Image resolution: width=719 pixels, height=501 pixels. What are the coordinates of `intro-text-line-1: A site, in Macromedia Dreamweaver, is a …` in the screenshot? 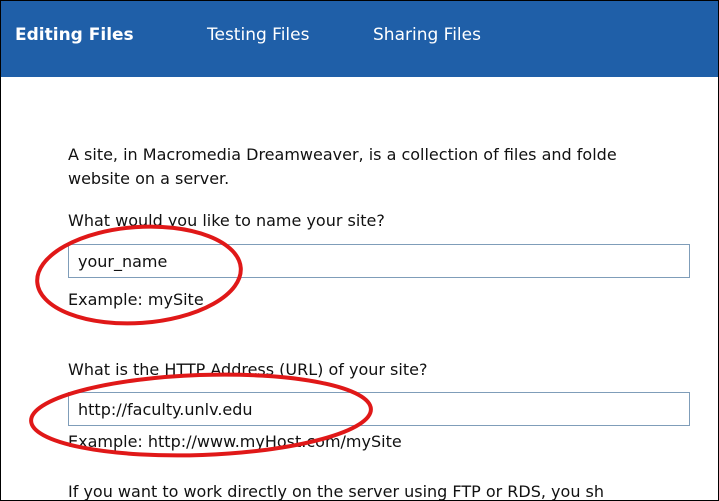 It's located at (342, 154).